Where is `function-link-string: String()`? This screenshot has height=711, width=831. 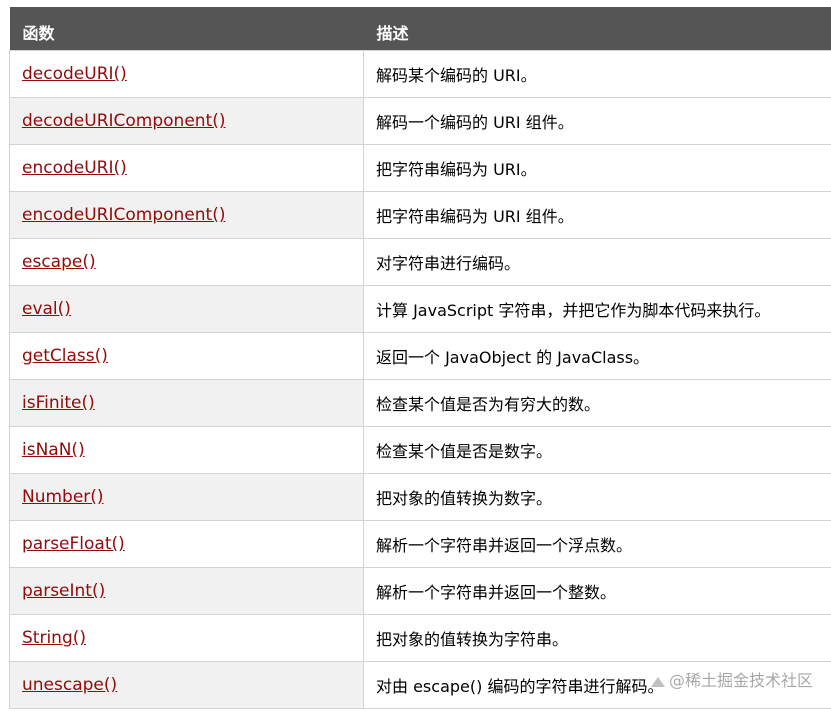 function-link-string: String() is located at coordinates (54, 638).